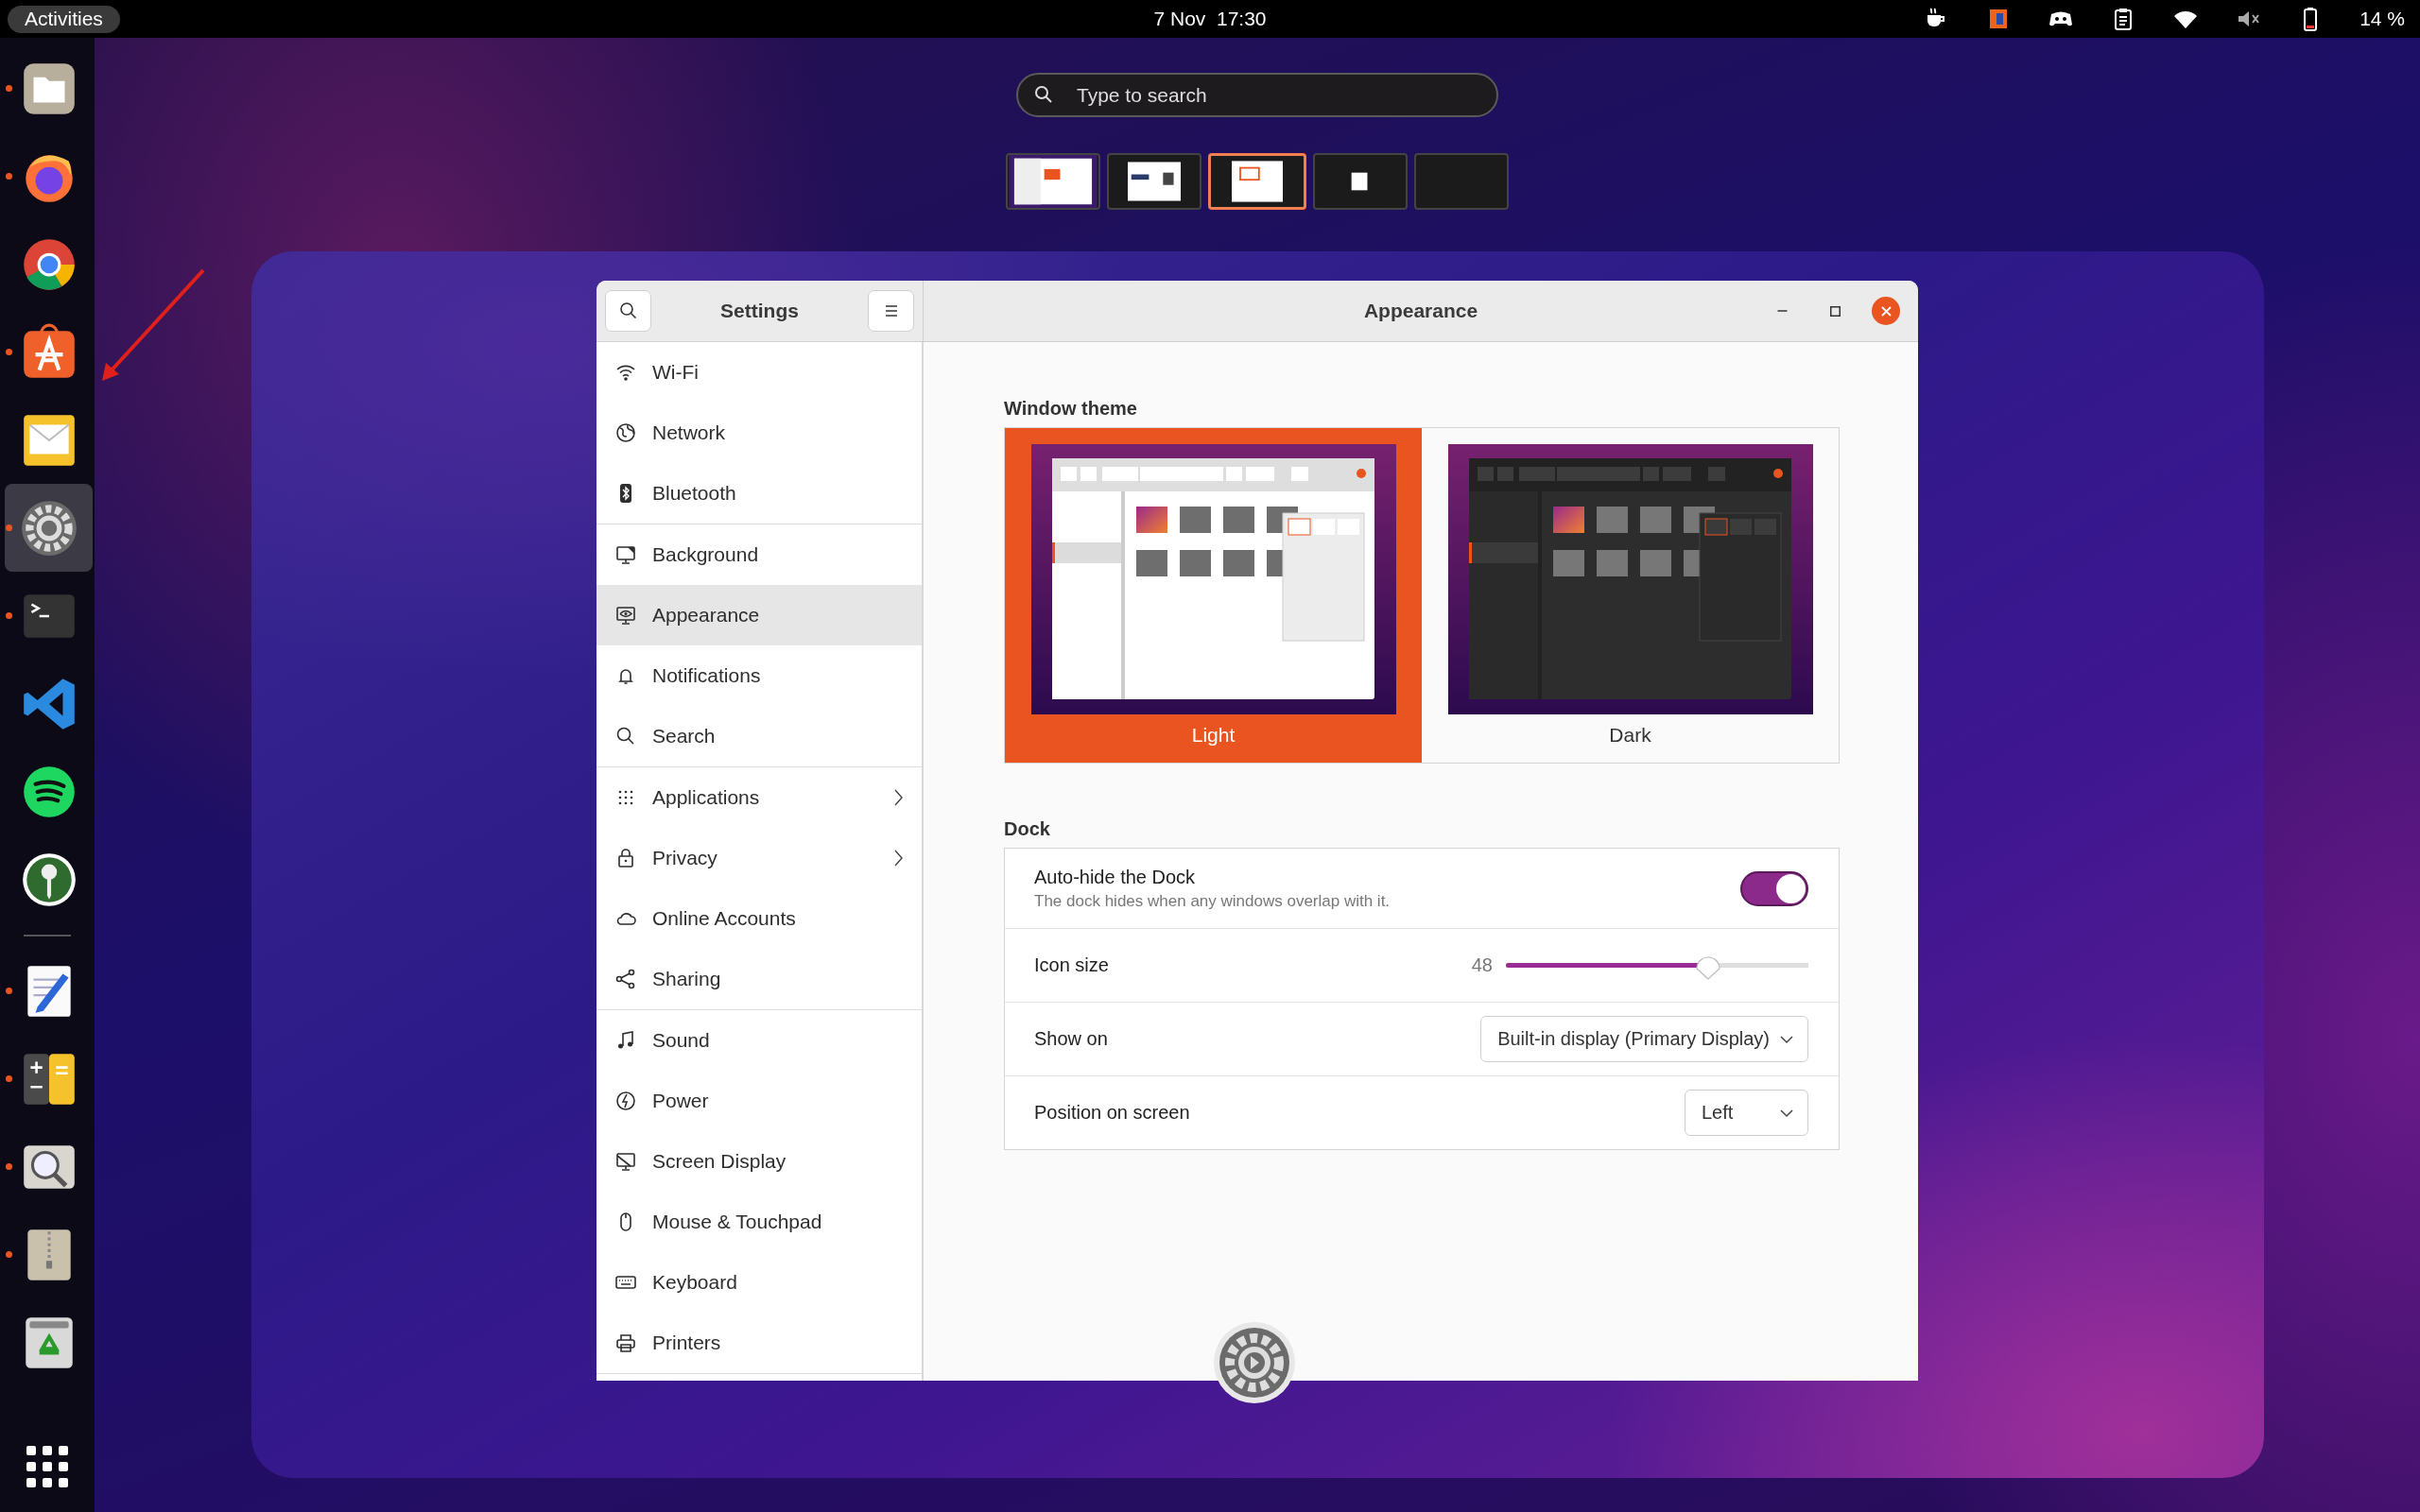 The width and height of the screenshot is (2420, 1512). What do you see at coordinates (1071, 409) in the screenshot?
I see `section-title: Window theme` at bounding box center [1071, 409].